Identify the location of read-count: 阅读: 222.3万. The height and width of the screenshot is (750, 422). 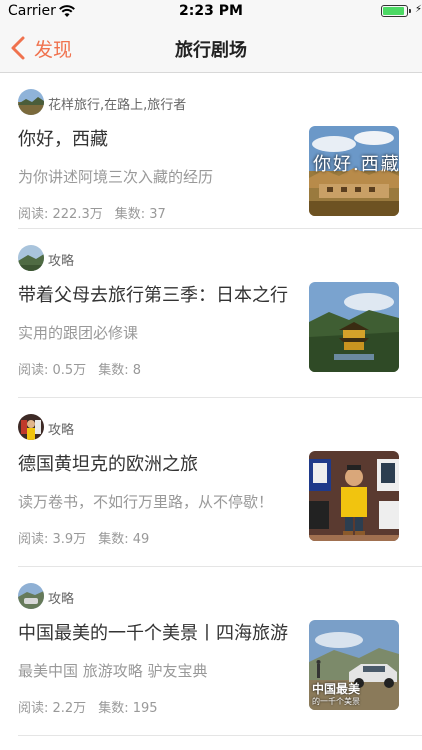
(60, 214).